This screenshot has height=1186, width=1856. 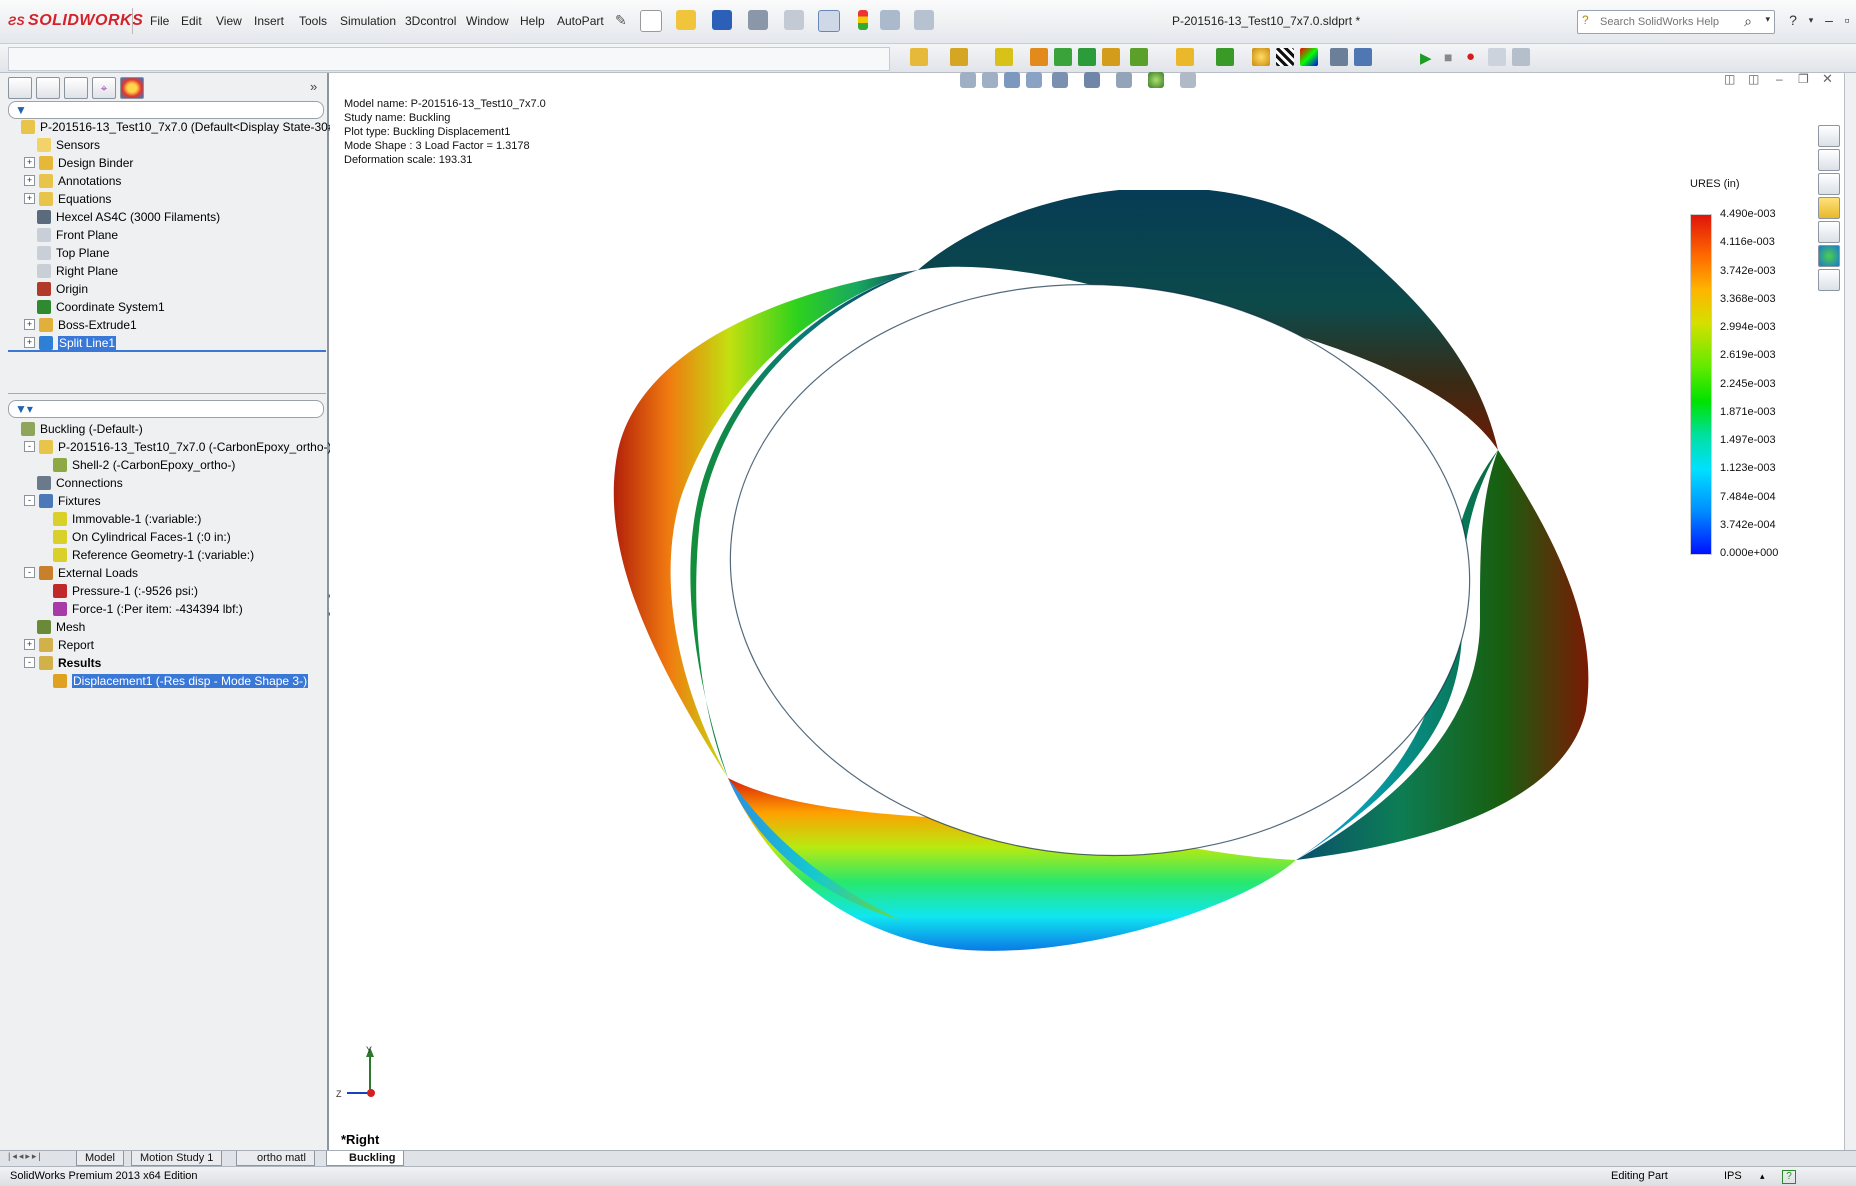 What do you see at coordinates (924, 20) in the screenshot?
I see `options-icon` at bounding box center [924, 20].